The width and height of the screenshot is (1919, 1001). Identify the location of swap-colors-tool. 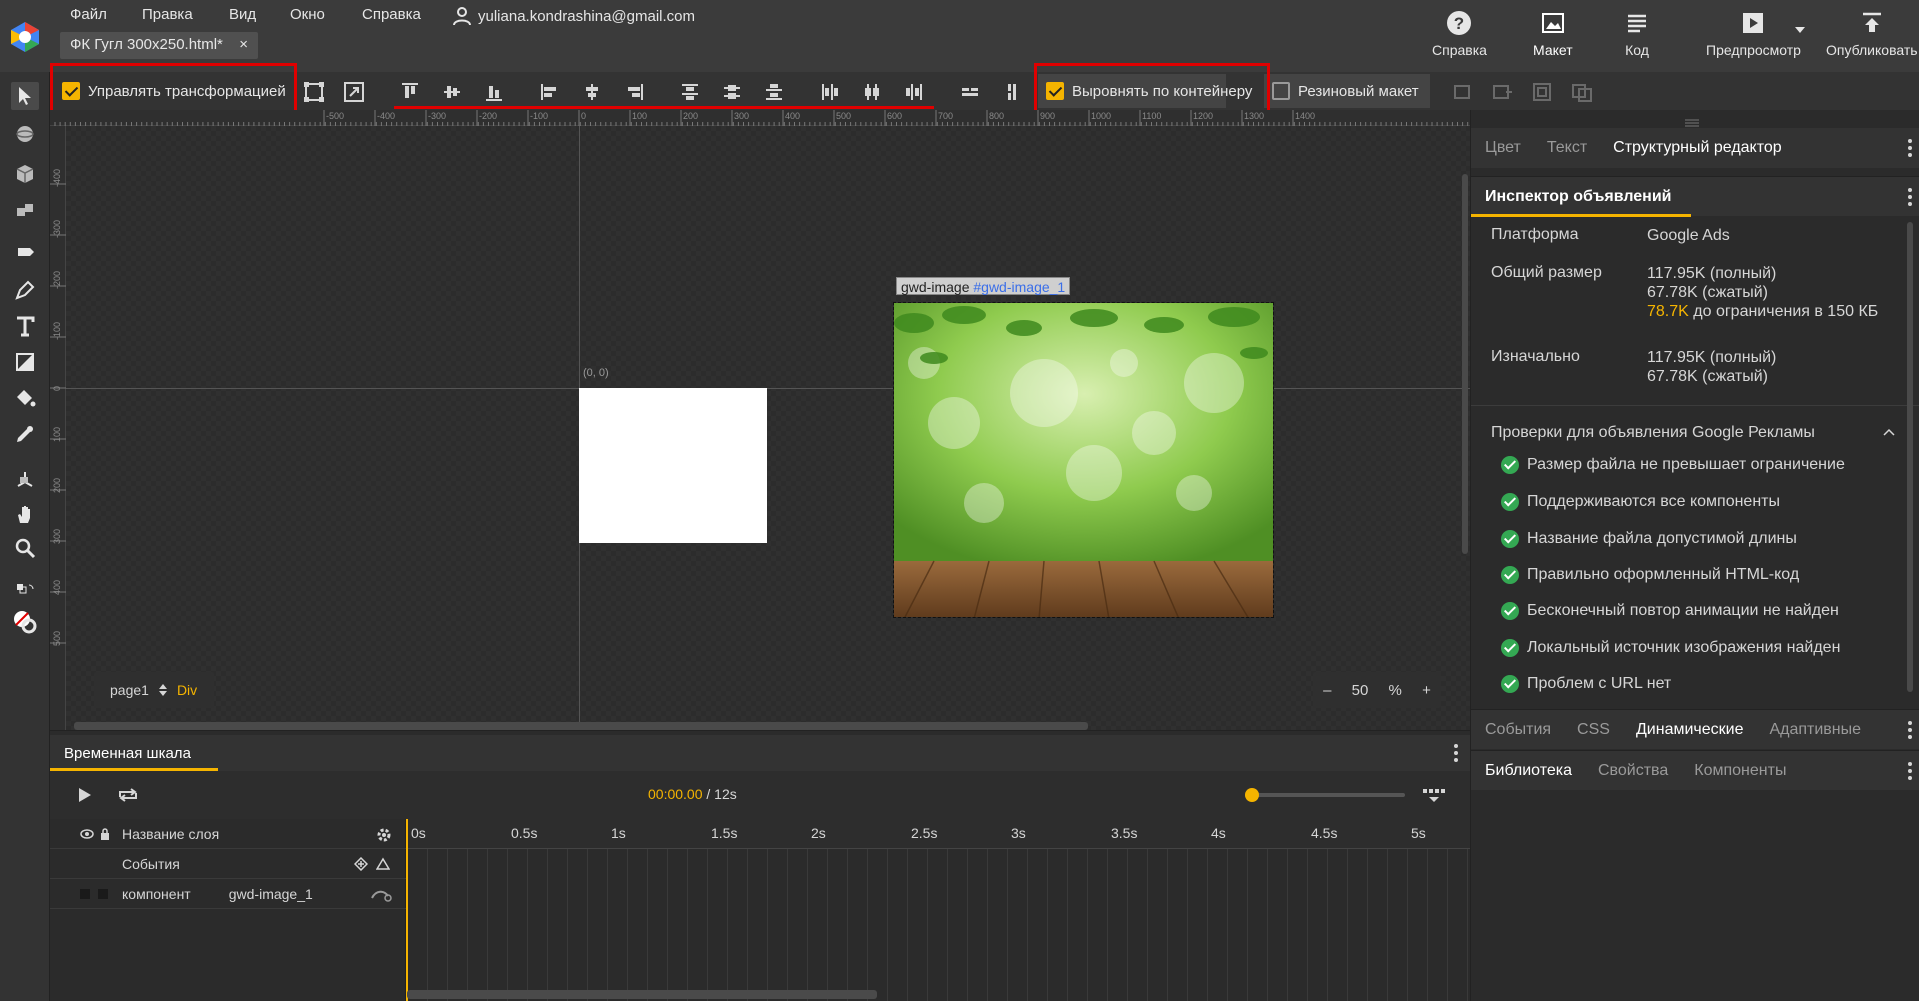
(25, 592).